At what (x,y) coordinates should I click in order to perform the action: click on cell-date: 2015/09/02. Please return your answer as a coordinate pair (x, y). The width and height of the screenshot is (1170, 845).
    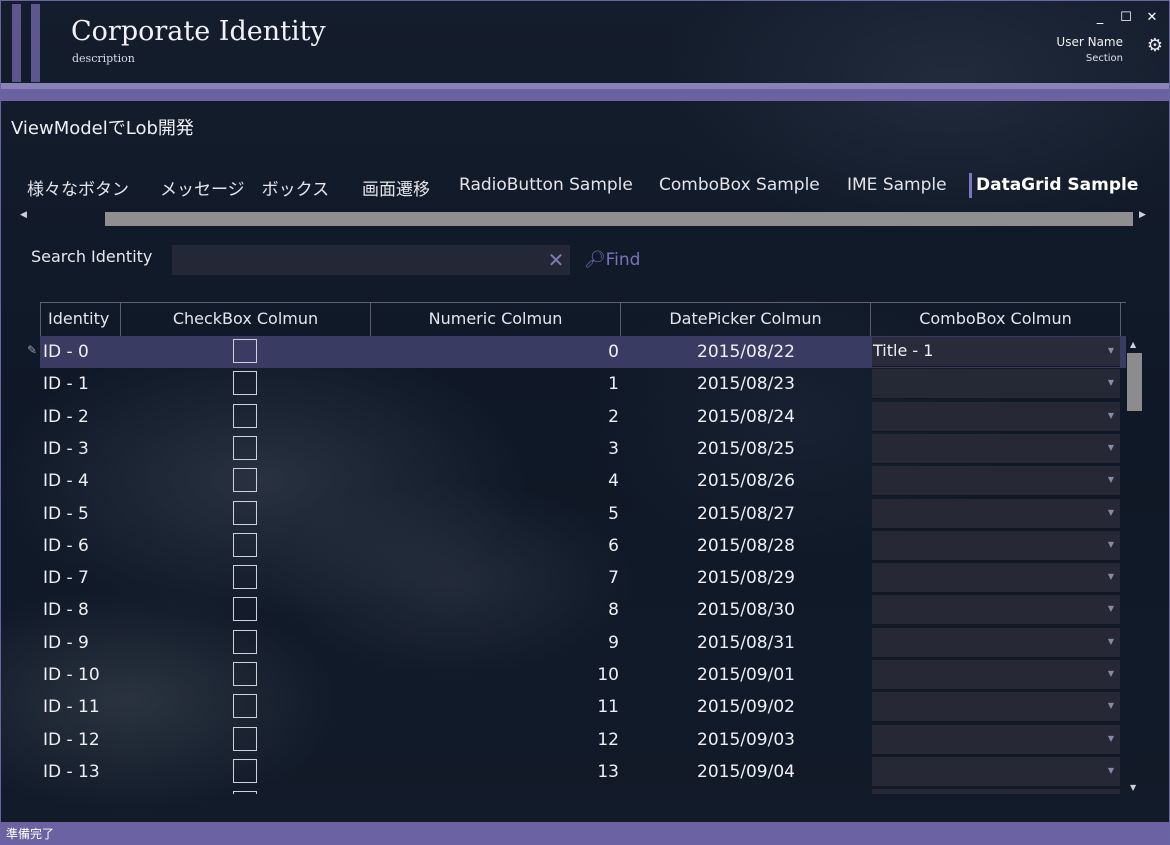
    Looking at the image, I should click on (746, 707).